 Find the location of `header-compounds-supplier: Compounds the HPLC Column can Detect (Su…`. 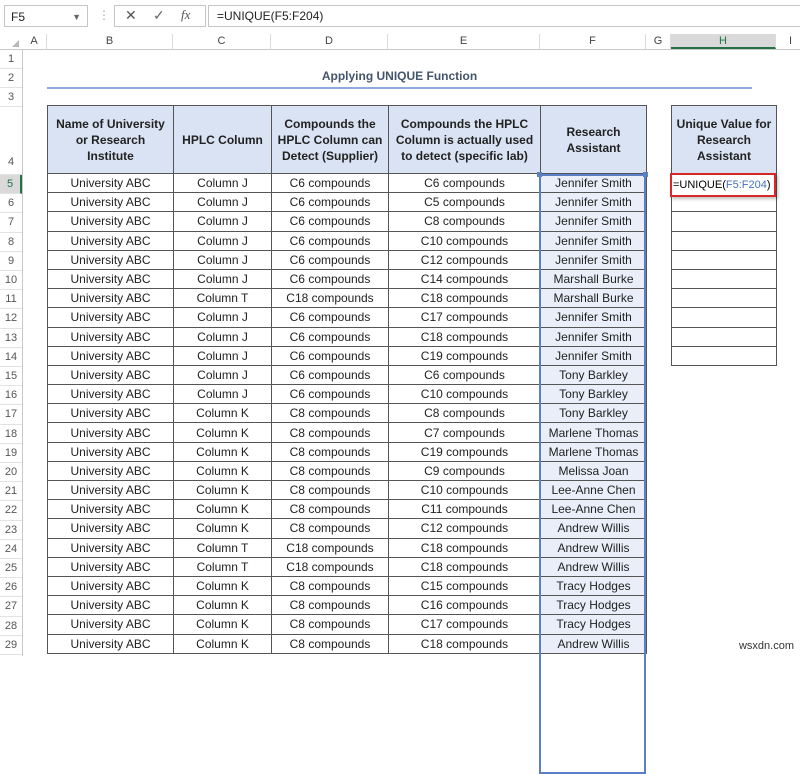

header-compounds-supplier: Compounds the HPLC Column can Detect (Su… is located at coordinates (330, 139).